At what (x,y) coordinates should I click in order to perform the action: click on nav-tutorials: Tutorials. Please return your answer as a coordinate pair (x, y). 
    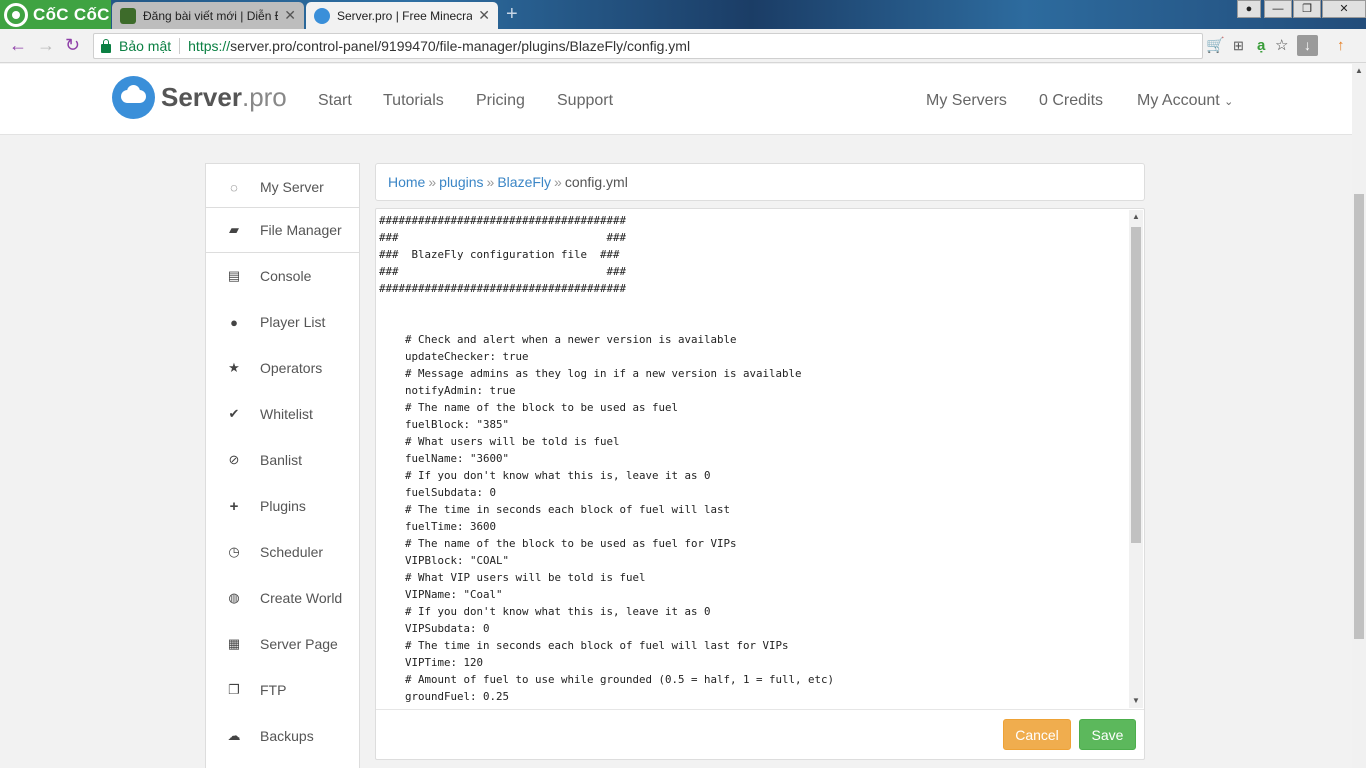
    Looking at the image, I should click on (413, 101).